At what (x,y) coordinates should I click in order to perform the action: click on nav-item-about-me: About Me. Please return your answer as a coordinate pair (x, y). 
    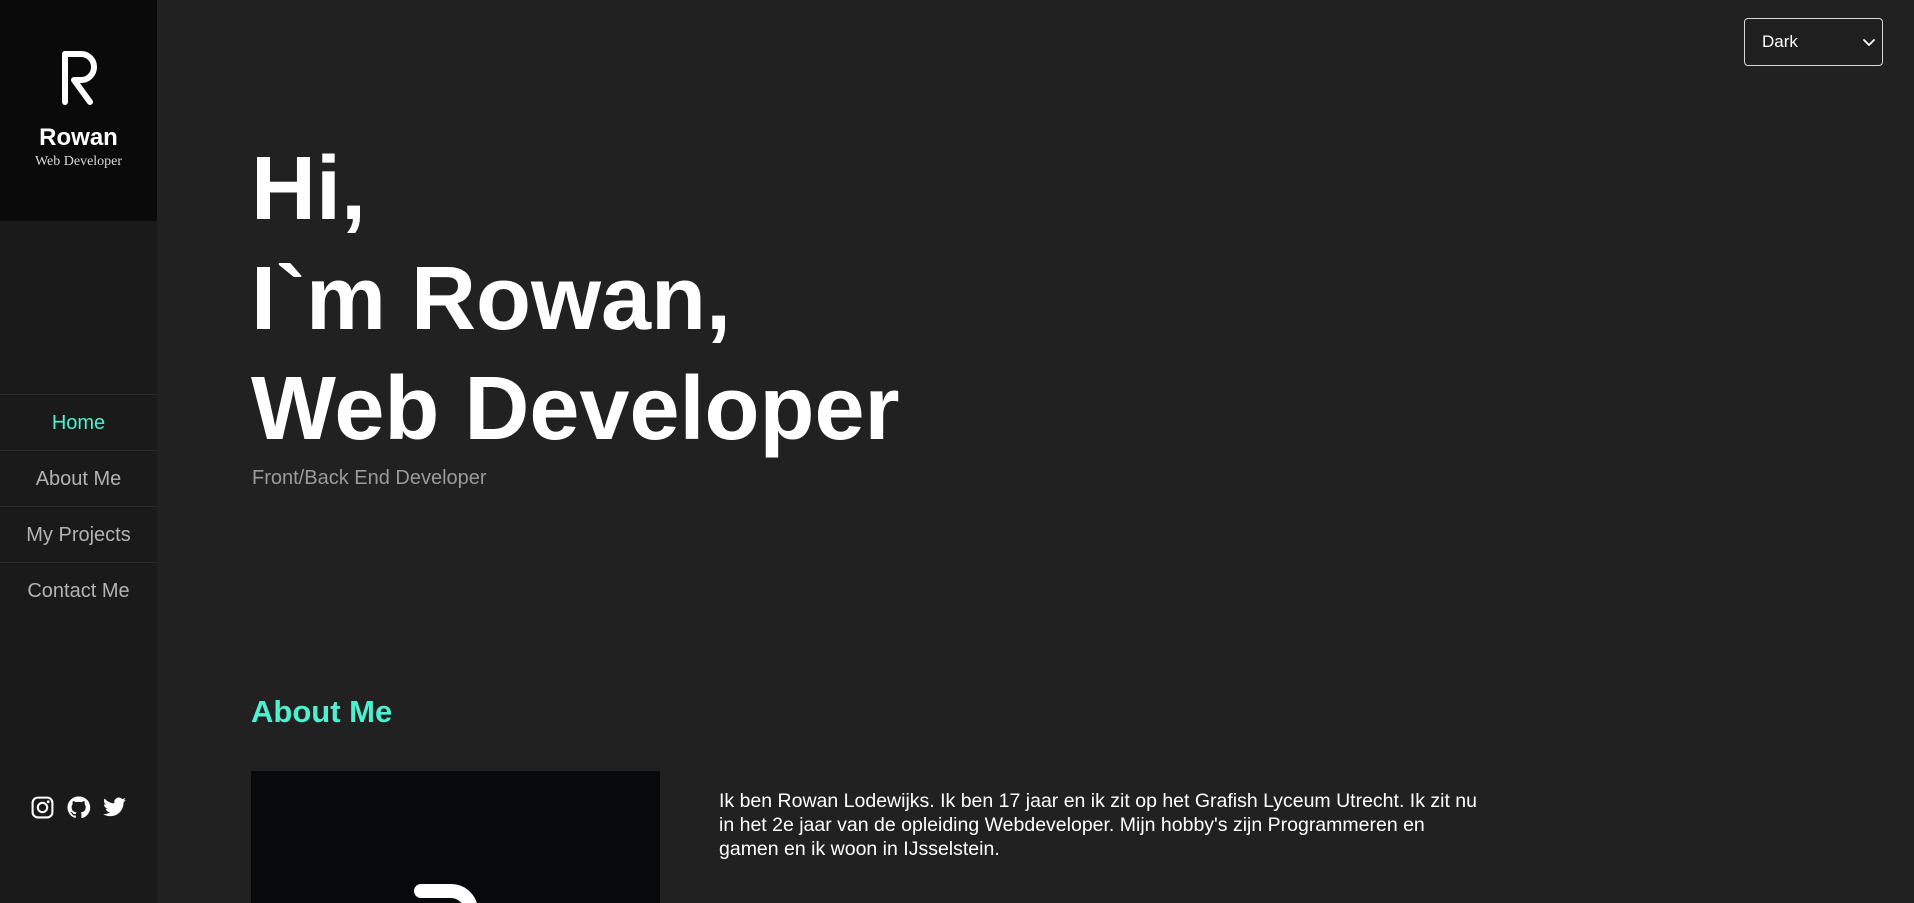
    Looking at the image, I should click on (78, 478).